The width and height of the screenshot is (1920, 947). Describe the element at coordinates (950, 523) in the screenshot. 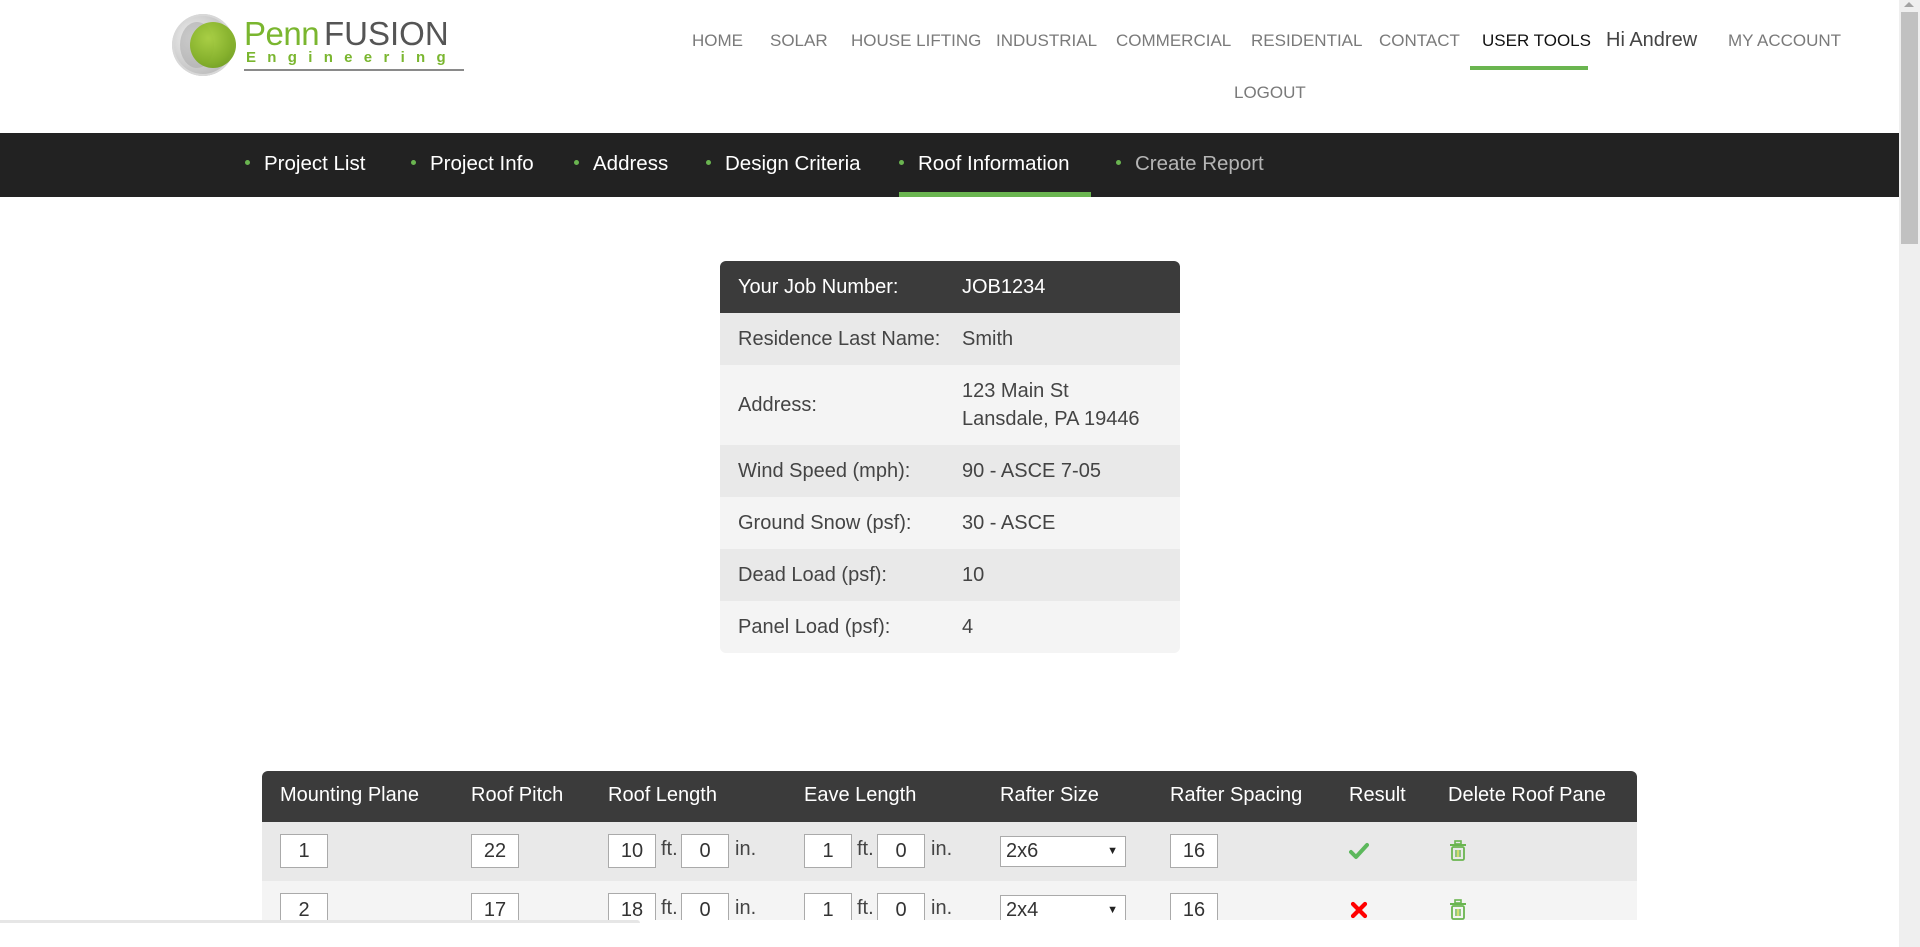

I see `info-row-ground-snow: Ground Snow (psf): 30 - ASCE` at that location.